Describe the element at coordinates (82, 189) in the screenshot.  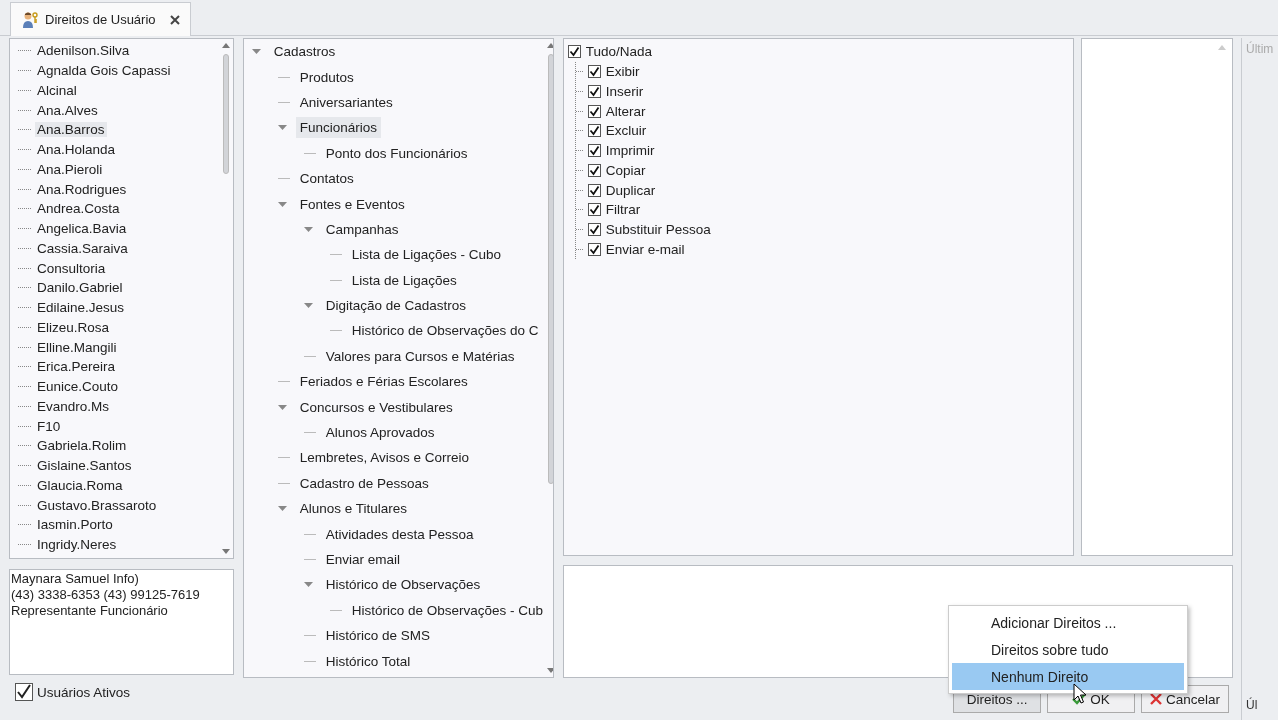
I see `user-item: Ana.Rodrigues` at that location.